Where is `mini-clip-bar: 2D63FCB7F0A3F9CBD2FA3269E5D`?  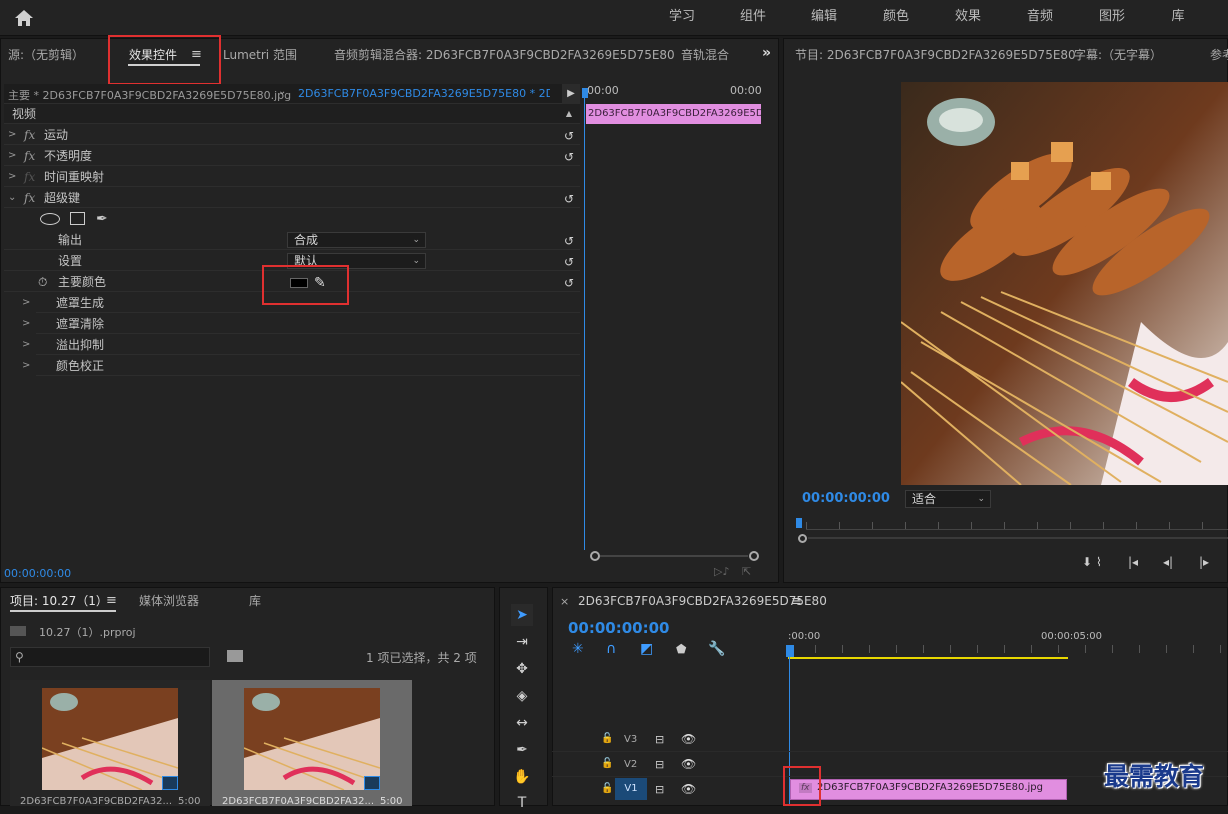 mini-clip-bar: 2D63FCB7F0A3F9CBD2FA3269E5D is located at coordinates (673, 114).